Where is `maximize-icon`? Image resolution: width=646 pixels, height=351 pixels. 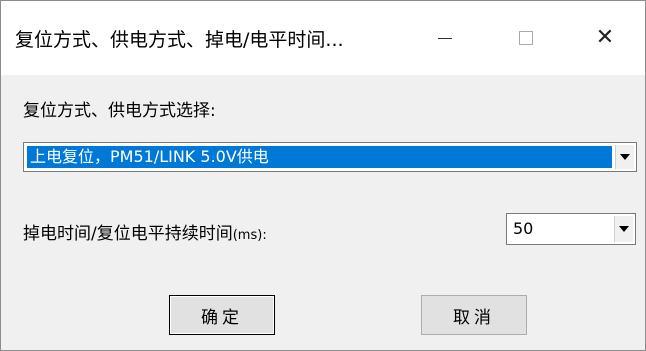 maximize-icon is located at coordinates (526, 38).